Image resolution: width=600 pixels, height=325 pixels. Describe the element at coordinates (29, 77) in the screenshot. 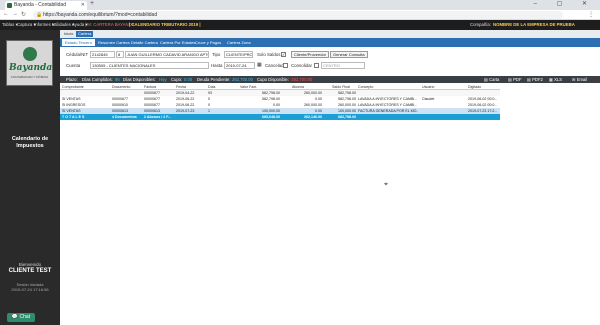

I see `logo-subtitle: CONTABILIDAD Y NÓMINA` at that location.